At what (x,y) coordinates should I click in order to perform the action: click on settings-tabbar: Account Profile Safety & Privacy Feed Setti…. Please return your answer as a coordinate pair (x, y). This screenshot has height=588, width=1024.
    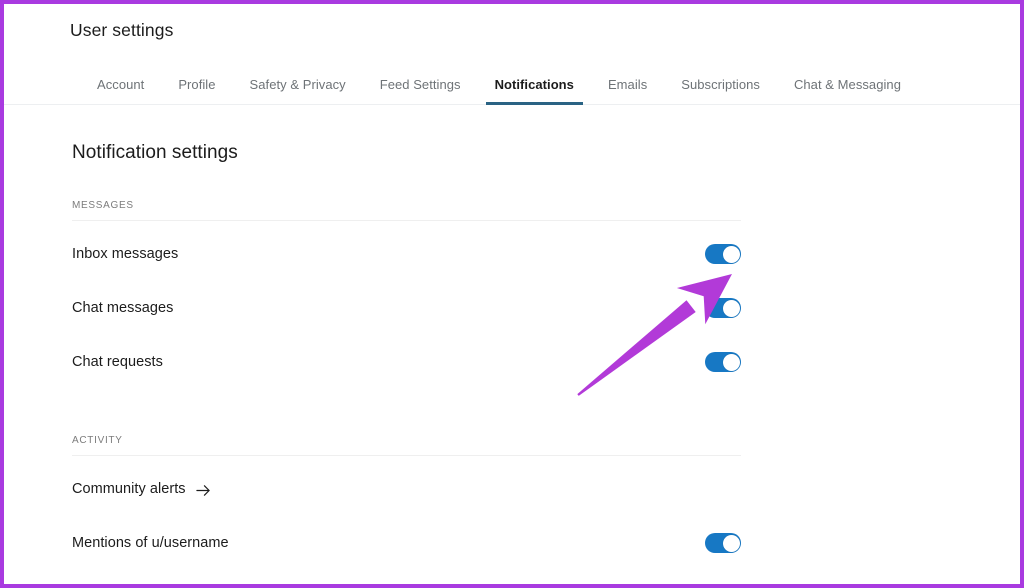
    Looking at the image, I should click on (512, 84).